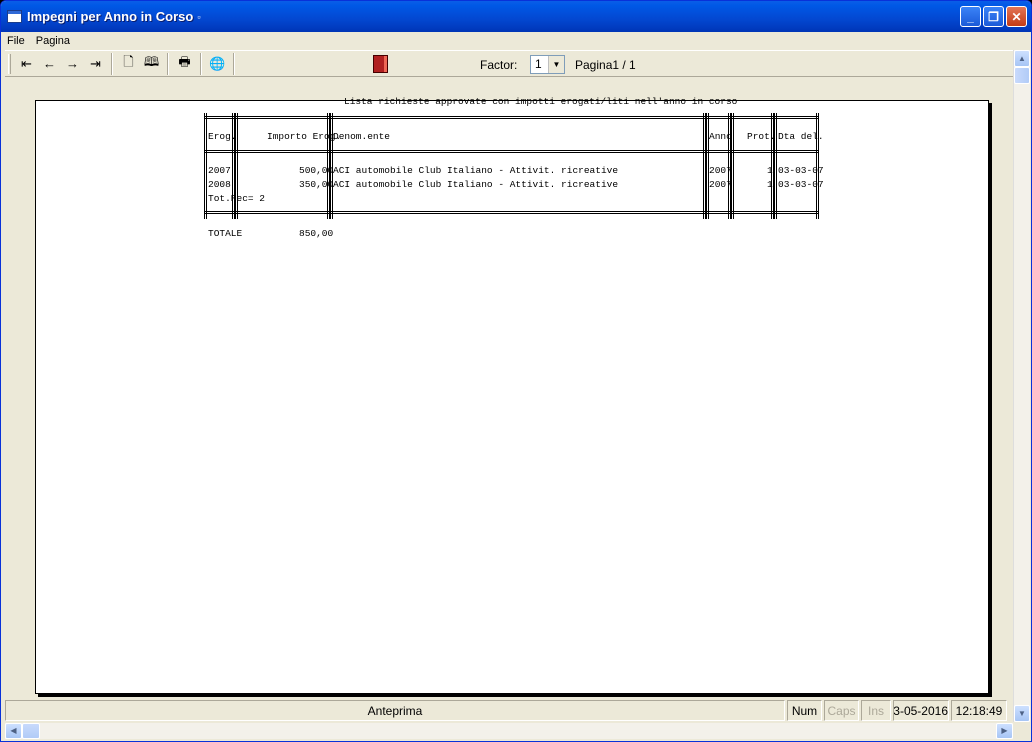  I want to click on factor-select: 1 ▼, so click(547, 64).